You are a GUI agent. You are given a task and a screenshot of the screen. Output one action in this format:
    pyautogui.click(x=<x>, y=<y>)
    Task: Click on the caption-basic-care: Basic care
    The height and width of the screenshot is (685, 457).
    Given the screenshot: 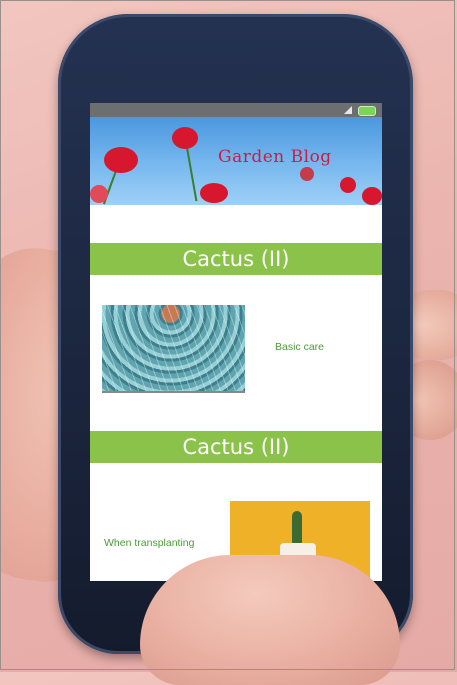 What is the action you would take?
    pyautogui.click(x=299, y=347)
    